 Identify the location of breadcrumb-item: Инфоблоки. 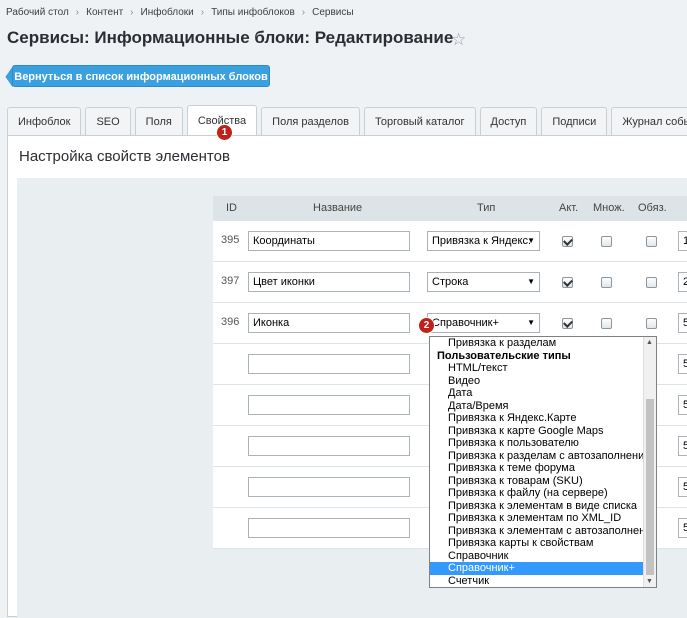
(167, 12).